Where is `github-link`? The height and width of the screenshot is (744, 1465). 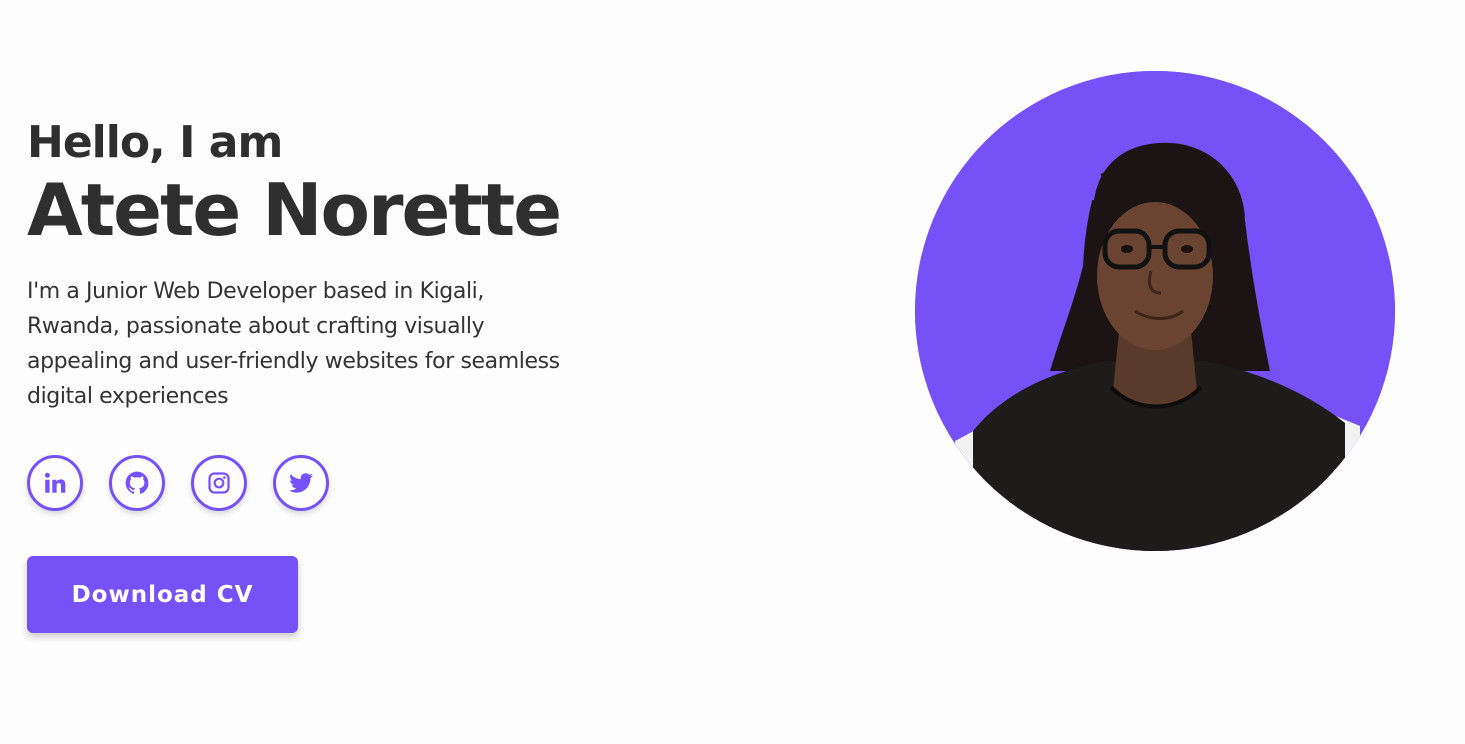 github-link is located at coordinates (137, 483).